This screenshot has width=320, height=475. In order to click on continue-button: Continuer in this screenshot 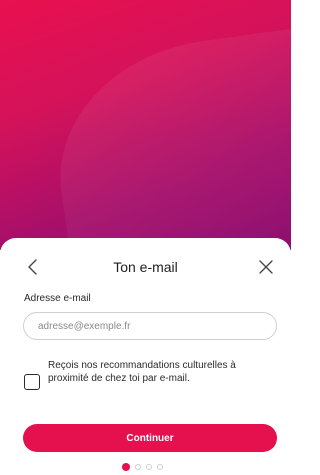, I will do `click(150, 438)`.